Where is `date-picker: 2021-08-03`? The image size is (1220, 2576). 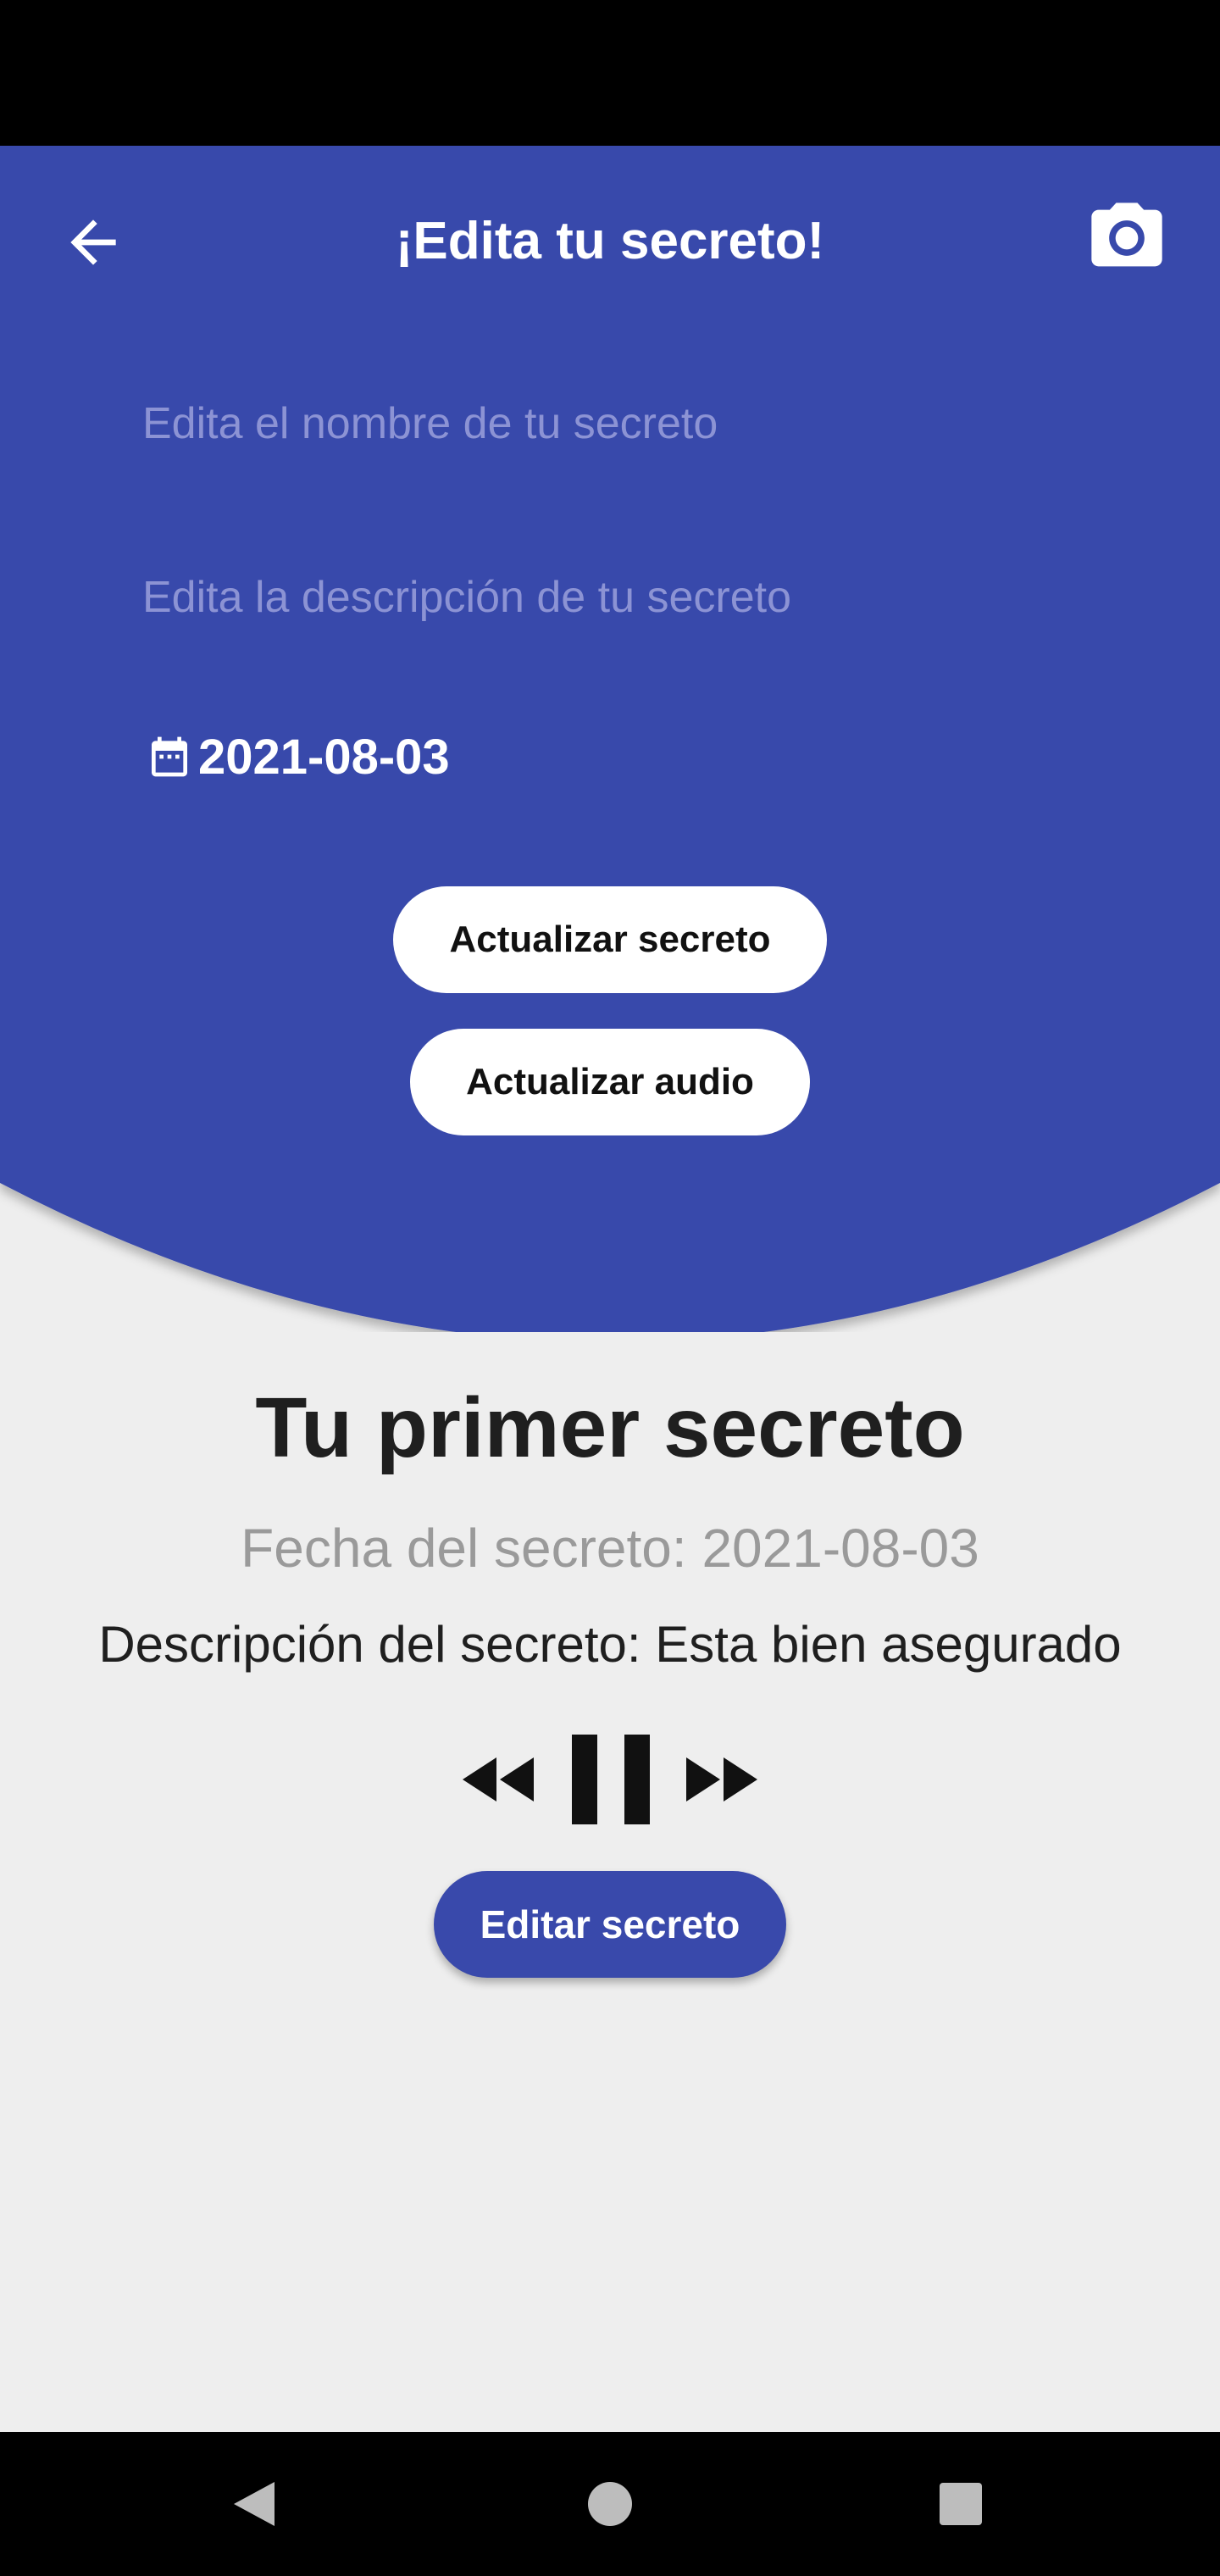 date-picker: 2021-08-03 is located at coordinates (298, 757).